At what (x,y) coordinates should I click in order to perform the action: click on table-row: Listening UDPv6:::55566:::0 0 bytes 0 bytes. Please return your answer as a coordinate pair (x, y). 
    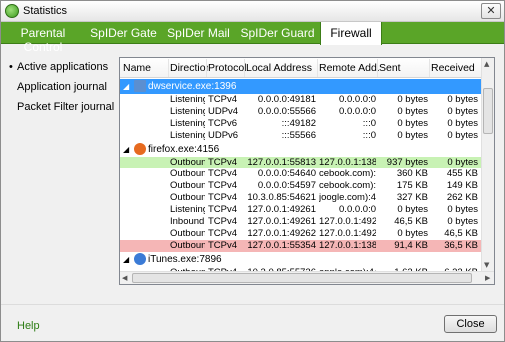
    Looking at the image, I should click on (301, 136).